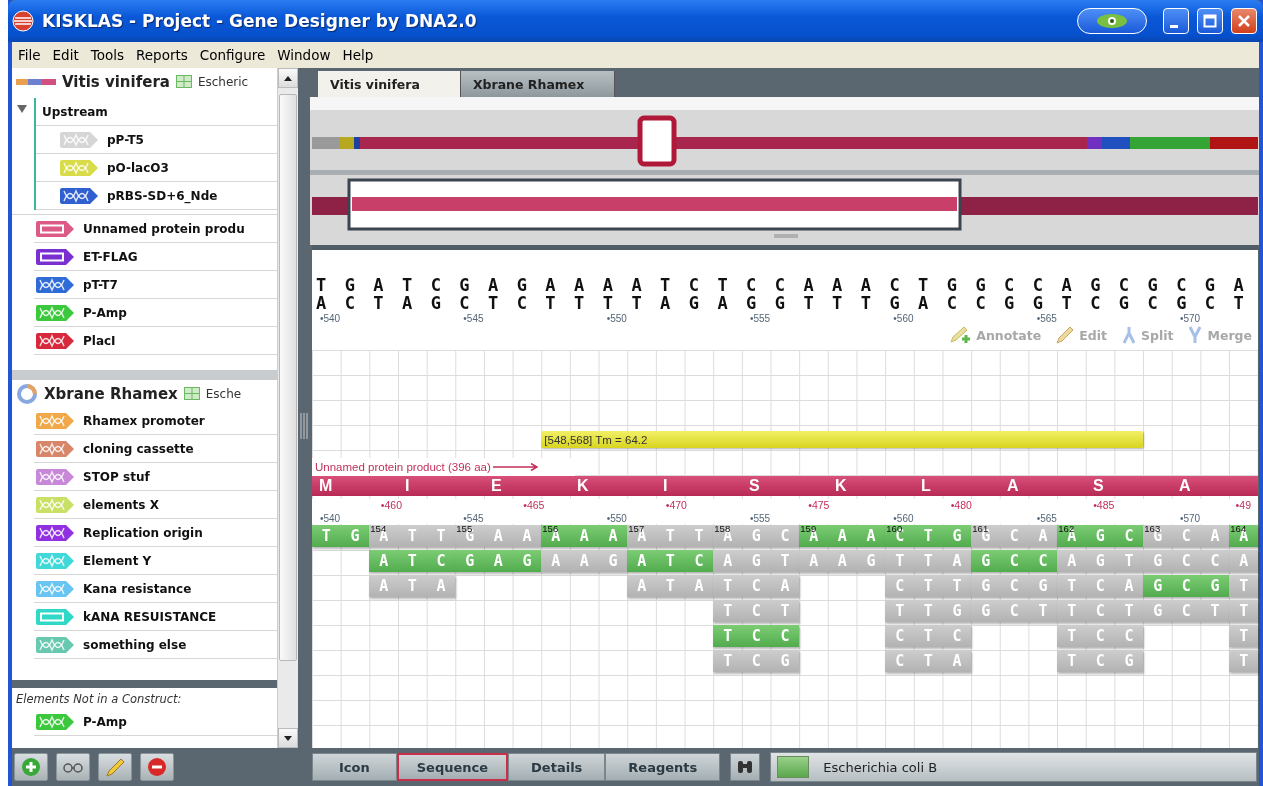 The image size is (1263, 786). What do you see at coordinates (452, 767) in the screenshot?
I see `view-tab: Sequence` at bounding box center [452, 767].